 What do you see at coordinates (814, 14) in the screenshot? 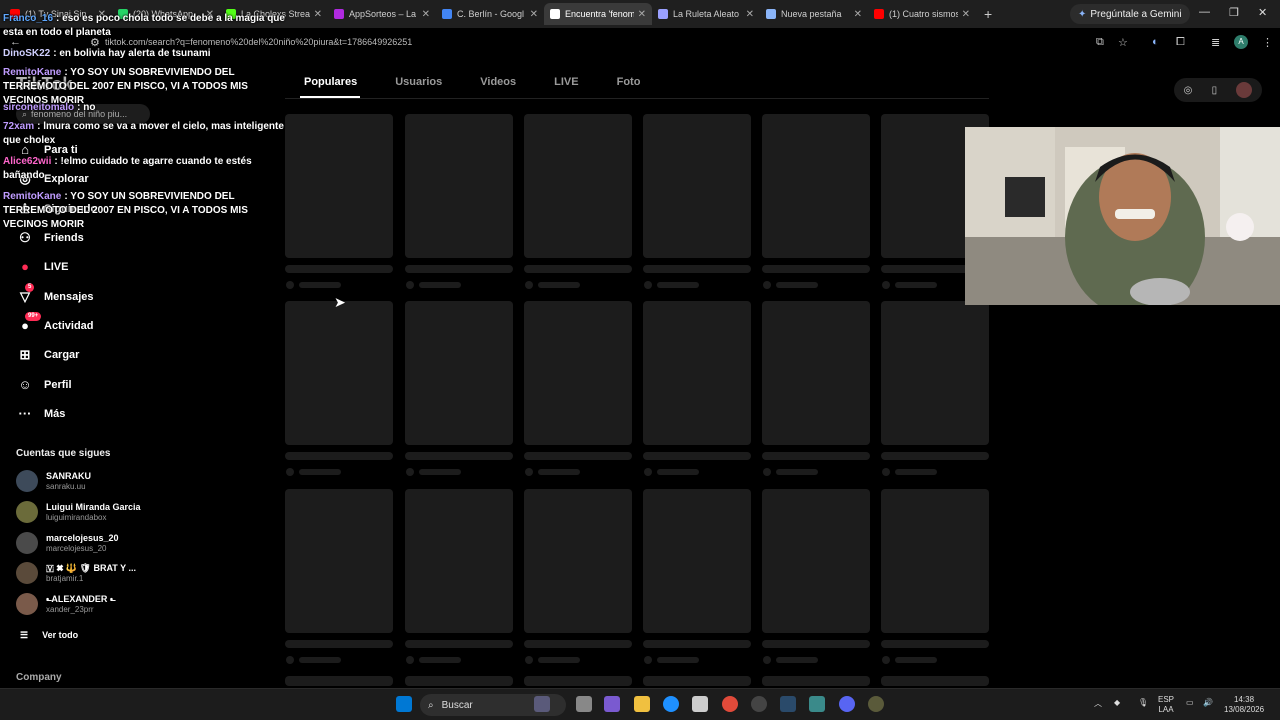
I see `browser-tab: Nueva pestaña ✕` at bounding box center [814, 14].